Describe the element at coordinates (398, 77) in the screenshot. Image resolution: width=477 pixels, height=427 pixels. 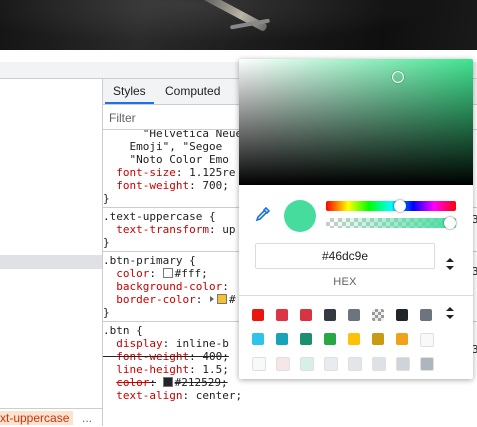
I see `saturation-value-handle` at that location.